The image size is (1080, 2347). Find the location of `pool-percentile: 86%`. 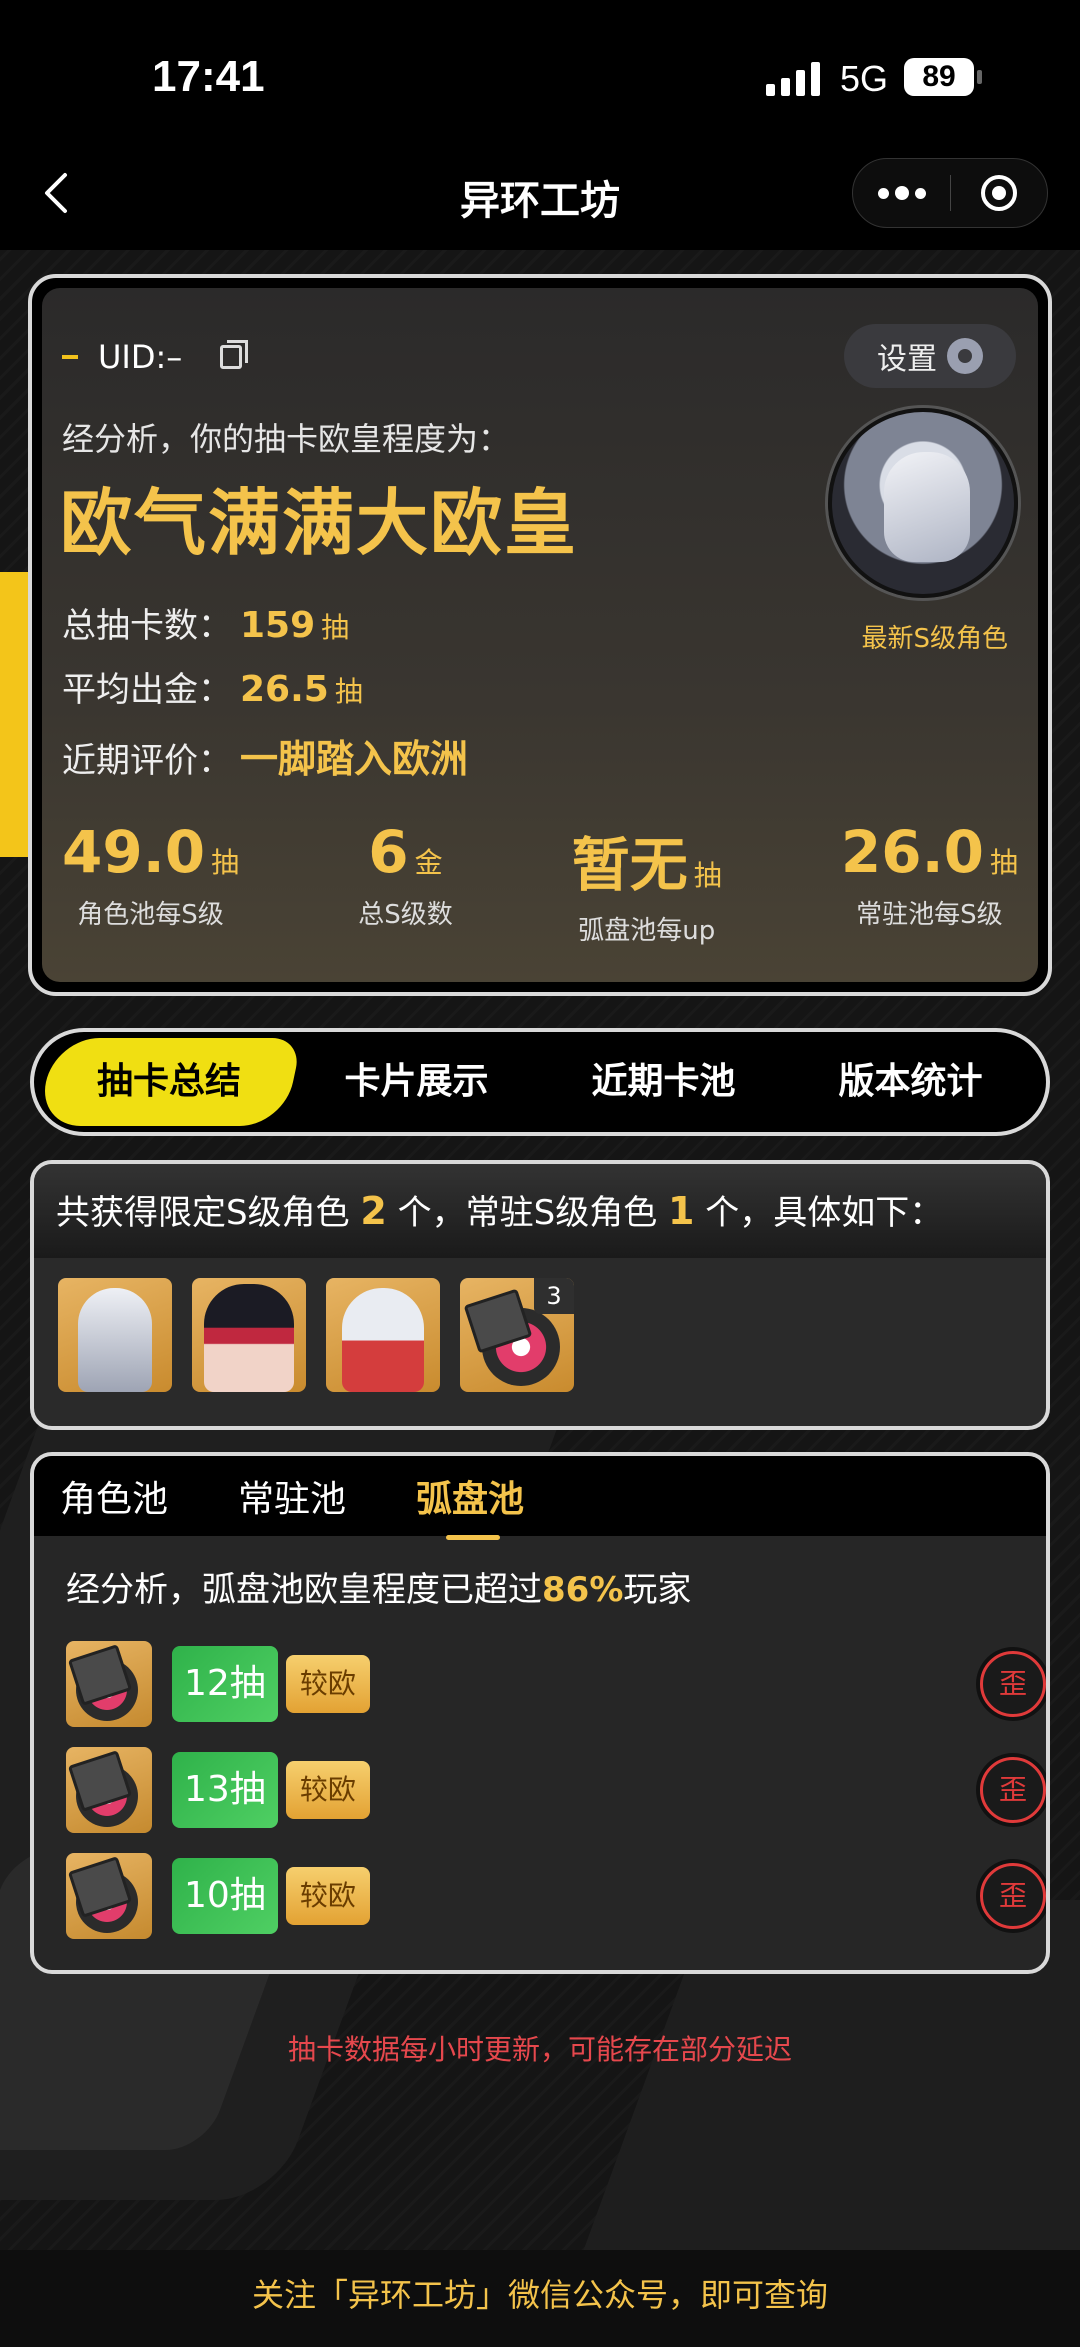

pool-percentile: 86% is located at coordinates (583, 1590).